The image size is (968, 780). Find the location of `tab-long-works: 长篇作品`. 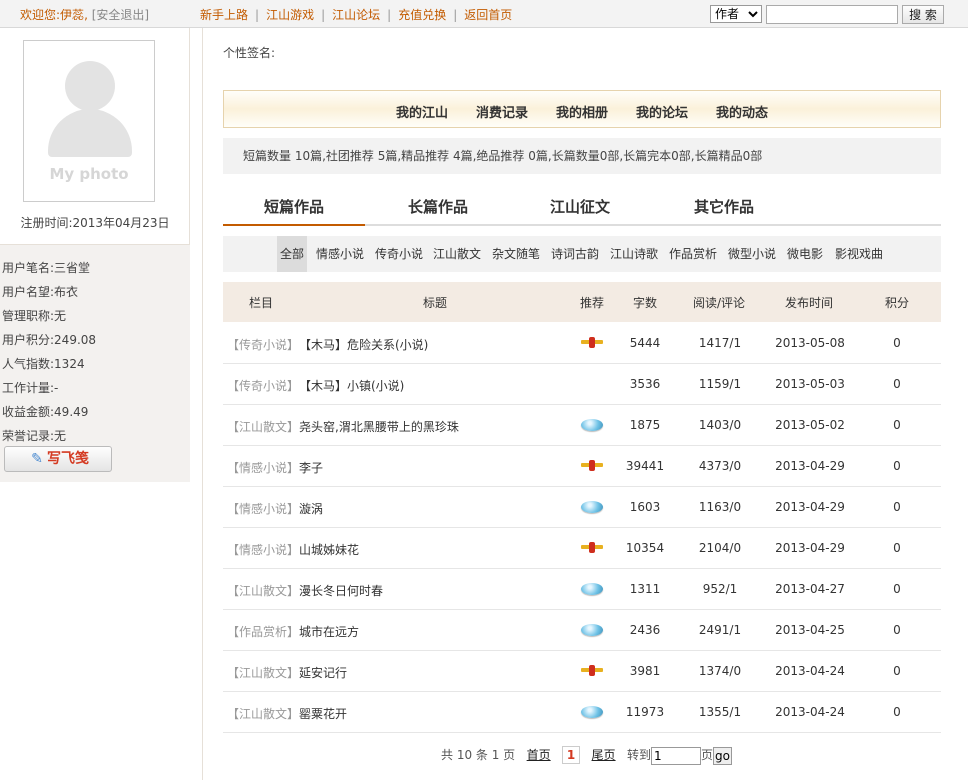

tab-long-works: 长篇作品 is located at coordinates (438, 206).